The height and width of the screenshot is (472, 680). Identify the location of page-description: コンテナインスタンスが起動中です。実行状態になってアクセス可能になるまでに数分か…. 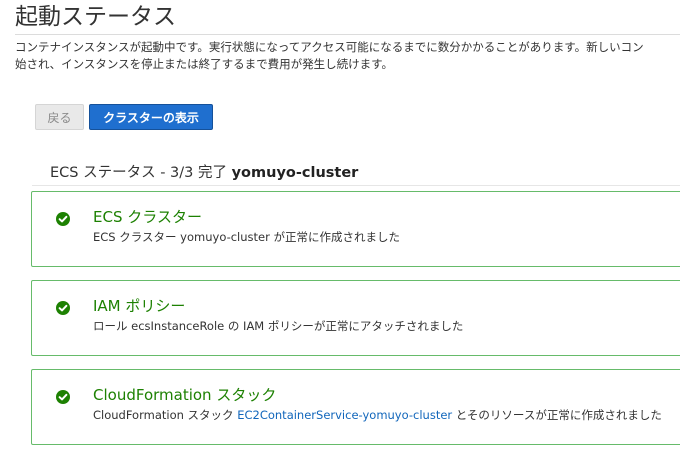
(347, 56).